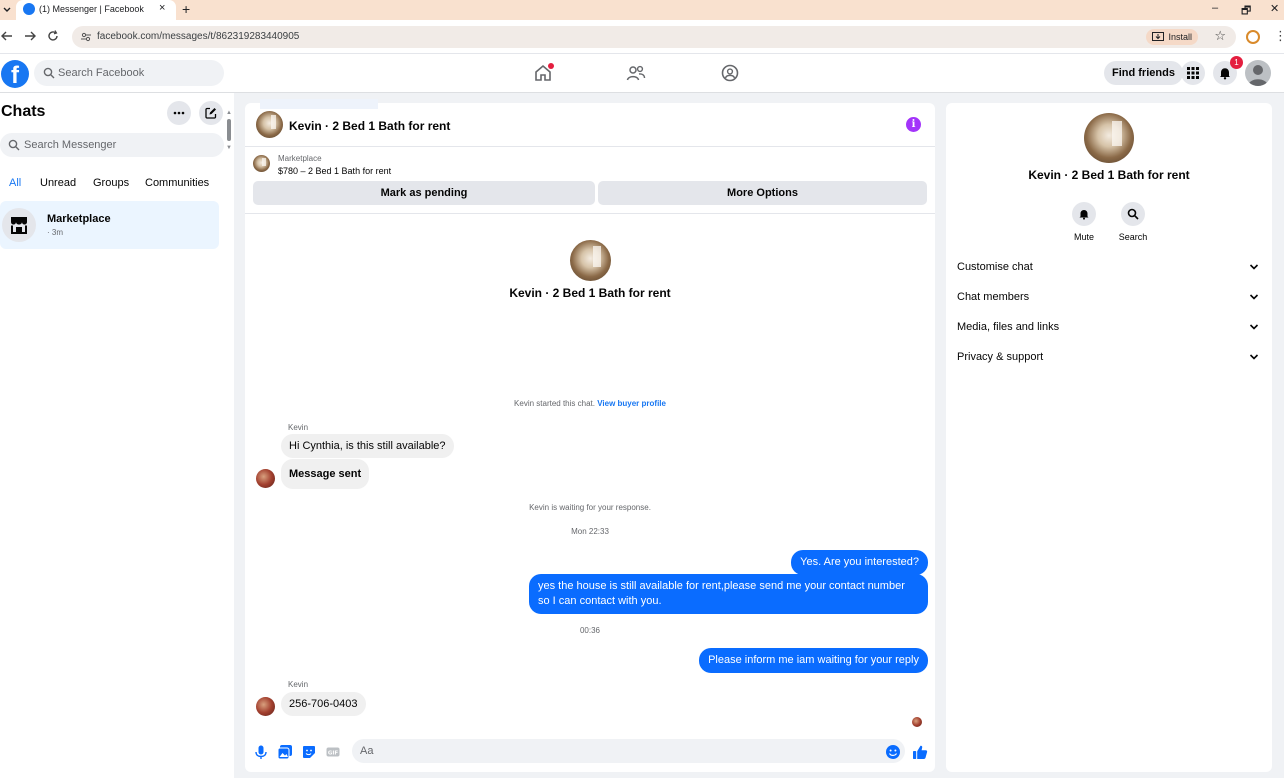  Describe the element at coordinates (211, 113) in the screenshot. I see `new-message-button` at that location.